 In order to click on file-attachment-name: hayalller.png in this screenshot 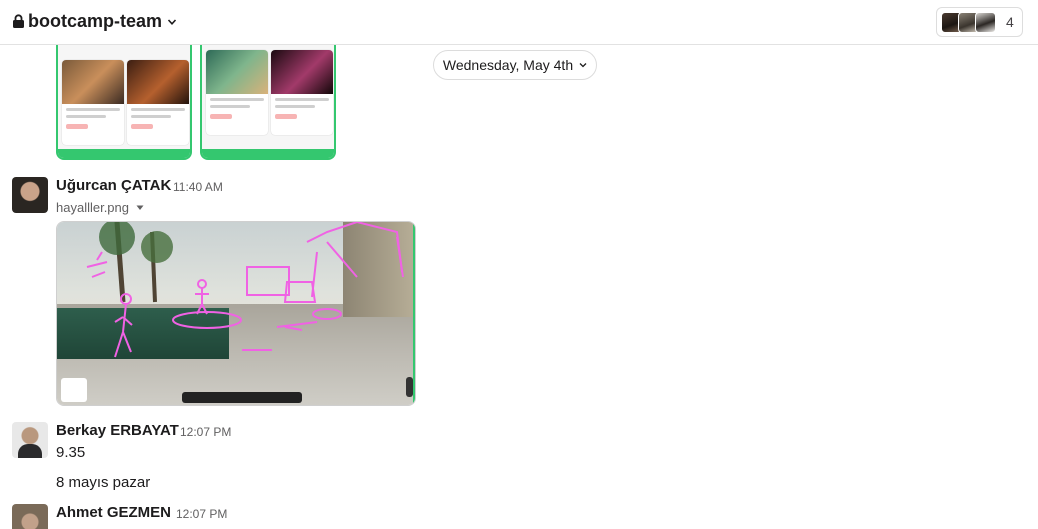, I will do `click(100, 207)`.